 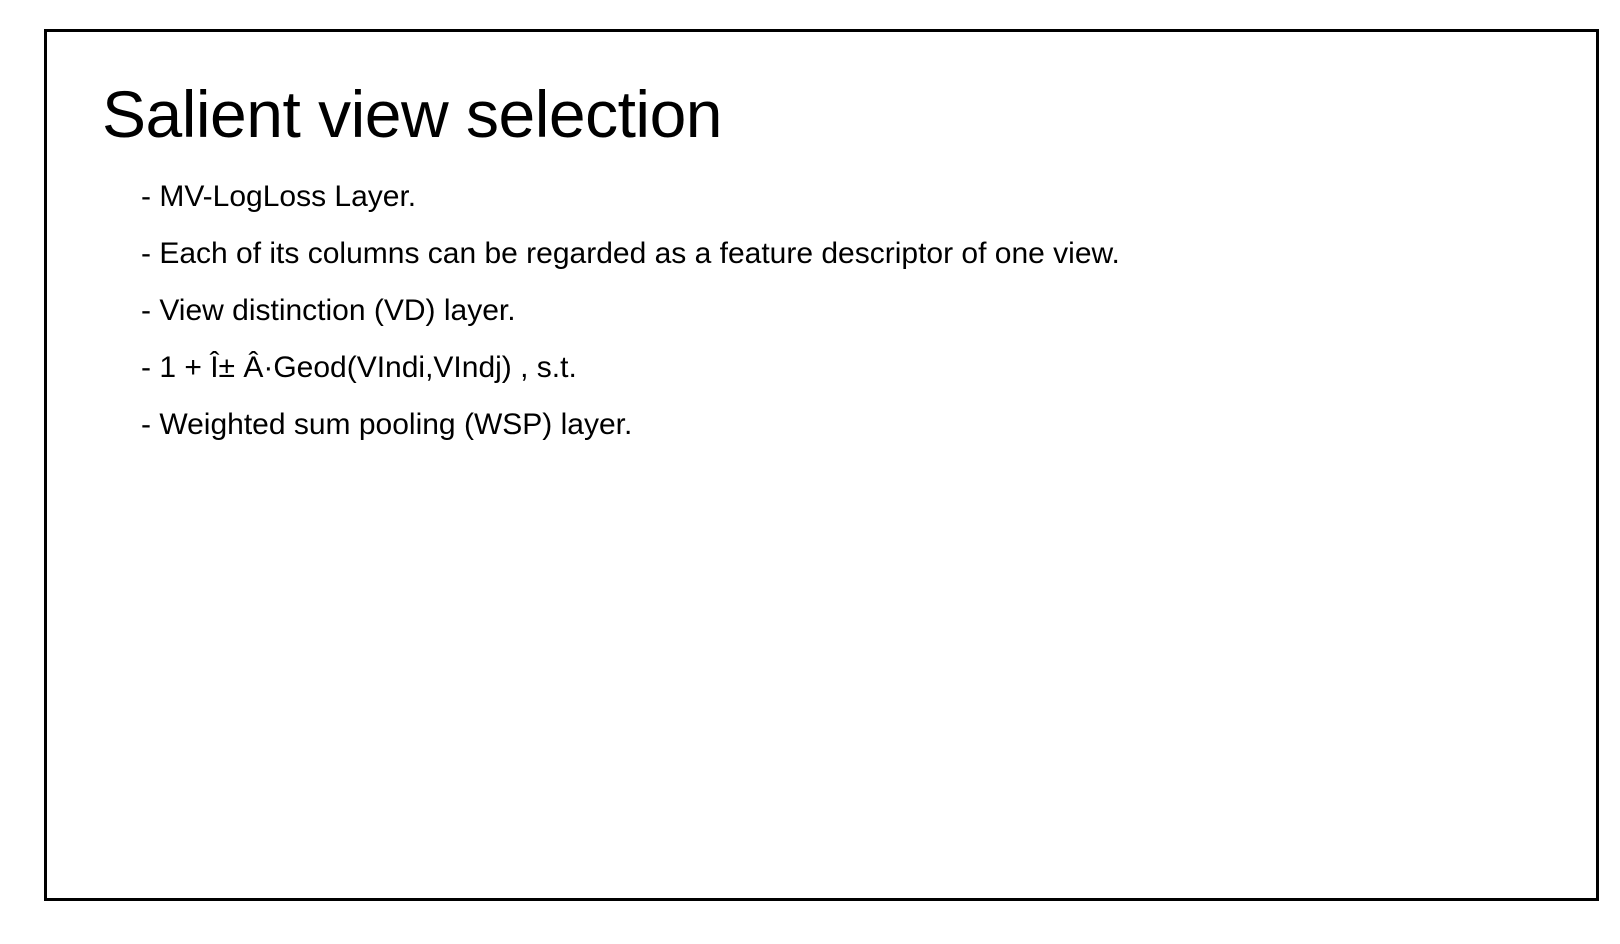 I want to click on bullet-item-weighted-sum-pooling: - Weighted sum pooling (WSP) layer., so click(x=387, y=424).